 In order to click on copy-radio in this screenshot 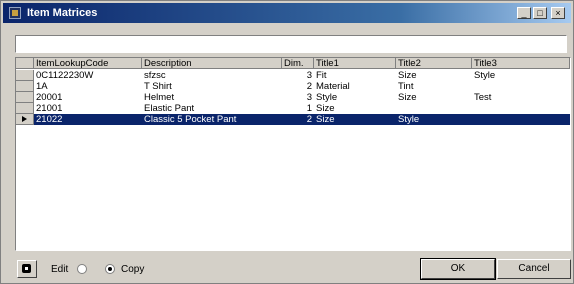, I will do `click(110, 269)`.